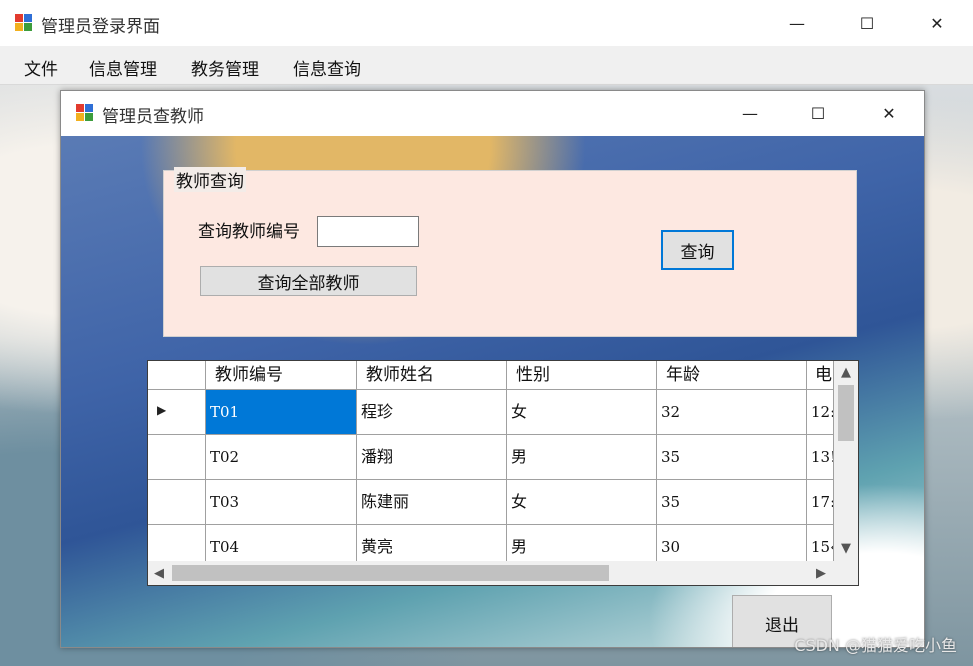 The image size is (973, 666). I want to click on column-header-teacher-id: 教师编号, so click(281, 375).